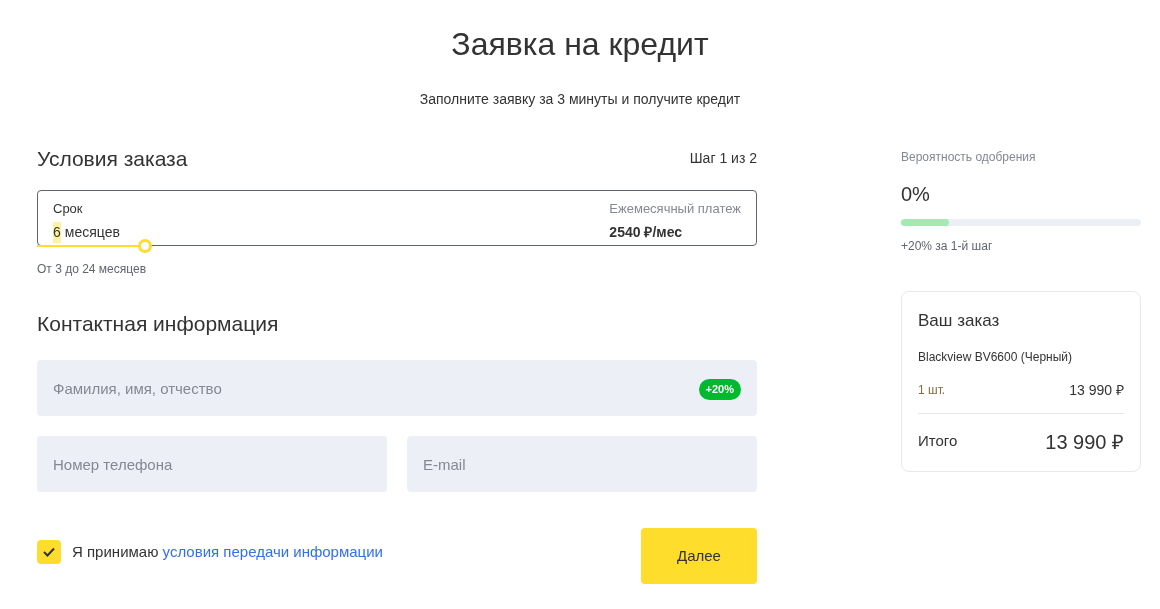 Image resolution: width=1160 pixels, height=609 pixels. I want to click on term-number: 6, so click(57, 232).